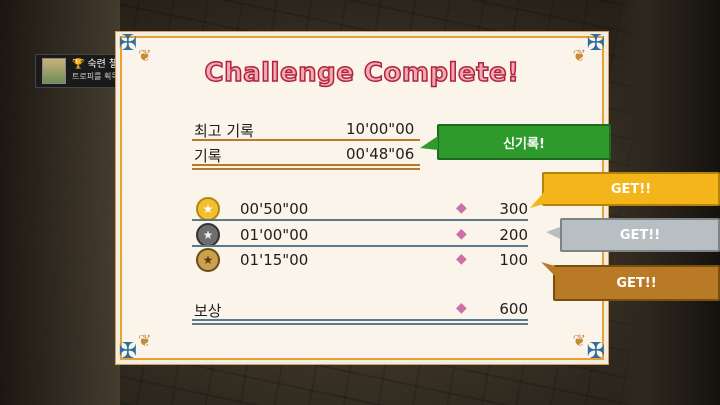 The width and height of the screenshot is (720, 405). What do you see at coordinates (513, 235) in the screenshot?
I see `tier-reward: 200` at bounding box center [513, 235].